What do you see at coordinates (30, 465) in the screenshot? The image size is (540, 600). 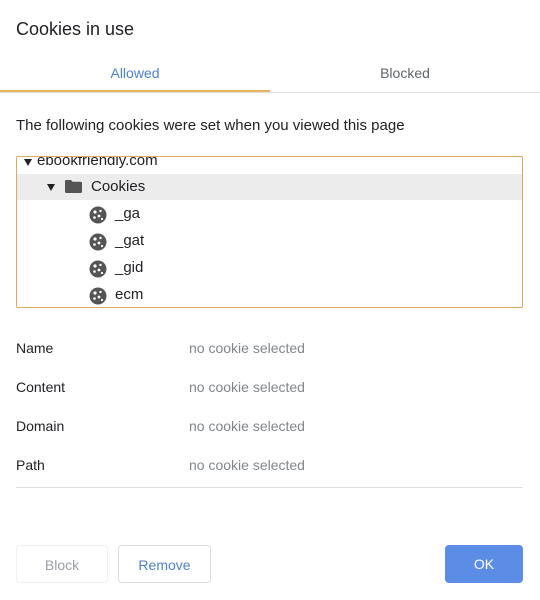 I see `detail-label: Path` at bounding box center [30, 465].